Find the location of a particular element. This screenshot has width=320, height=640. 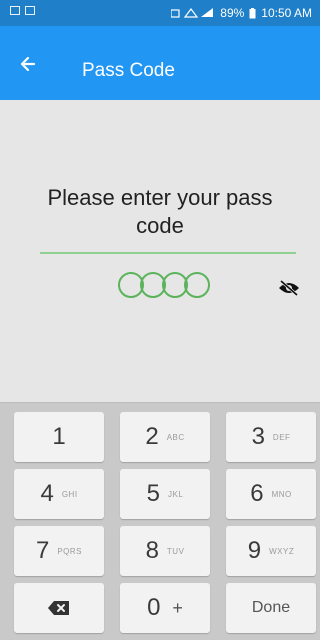

key-9: 9 WXYZ is located at coordinates (271, 551).